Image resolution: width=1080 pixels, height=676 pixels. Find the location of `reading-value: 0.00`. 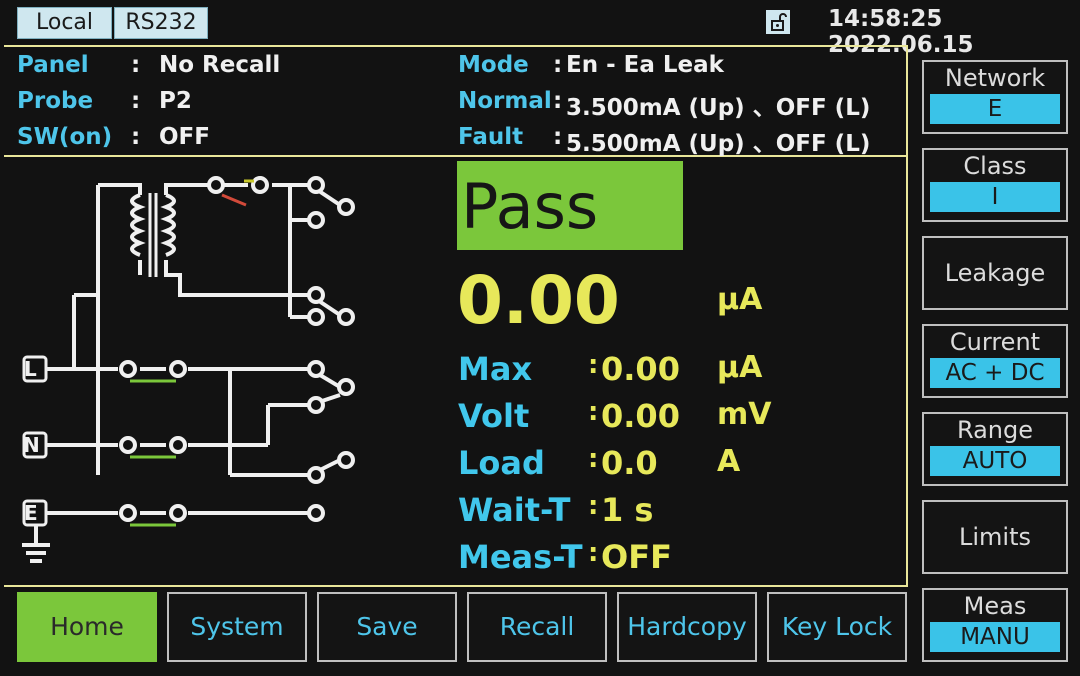

reading-value: 0.00 is located at coordinates (538, 300).